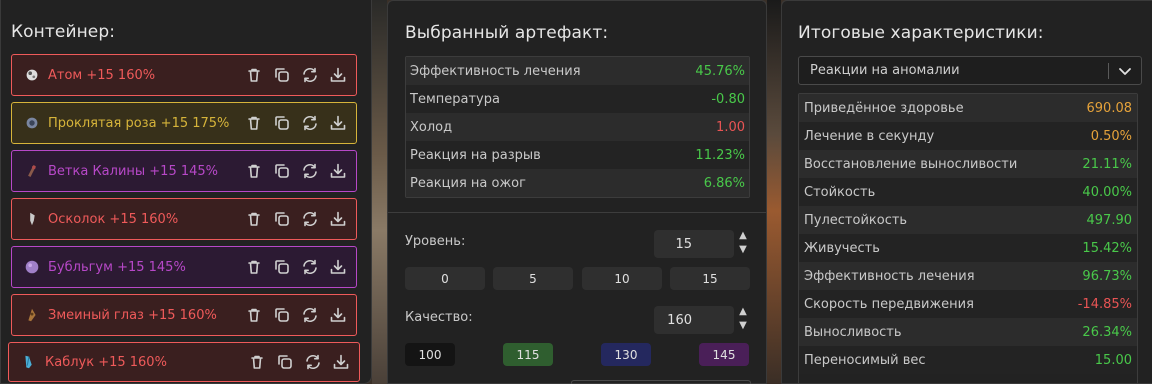  Describe the element at coordinates (1107, 164) in the screenshot. I see `stat-value: 21.11%` at that location.